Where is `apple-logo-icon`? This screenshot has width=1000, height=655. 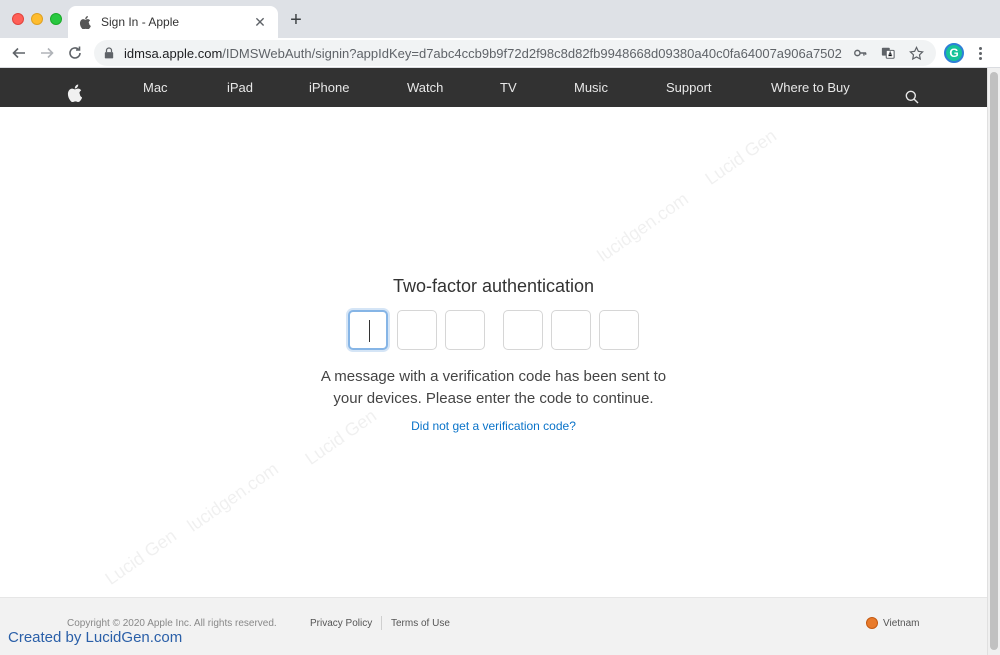
apple-logo-icon is located at coordinates (75, 90).